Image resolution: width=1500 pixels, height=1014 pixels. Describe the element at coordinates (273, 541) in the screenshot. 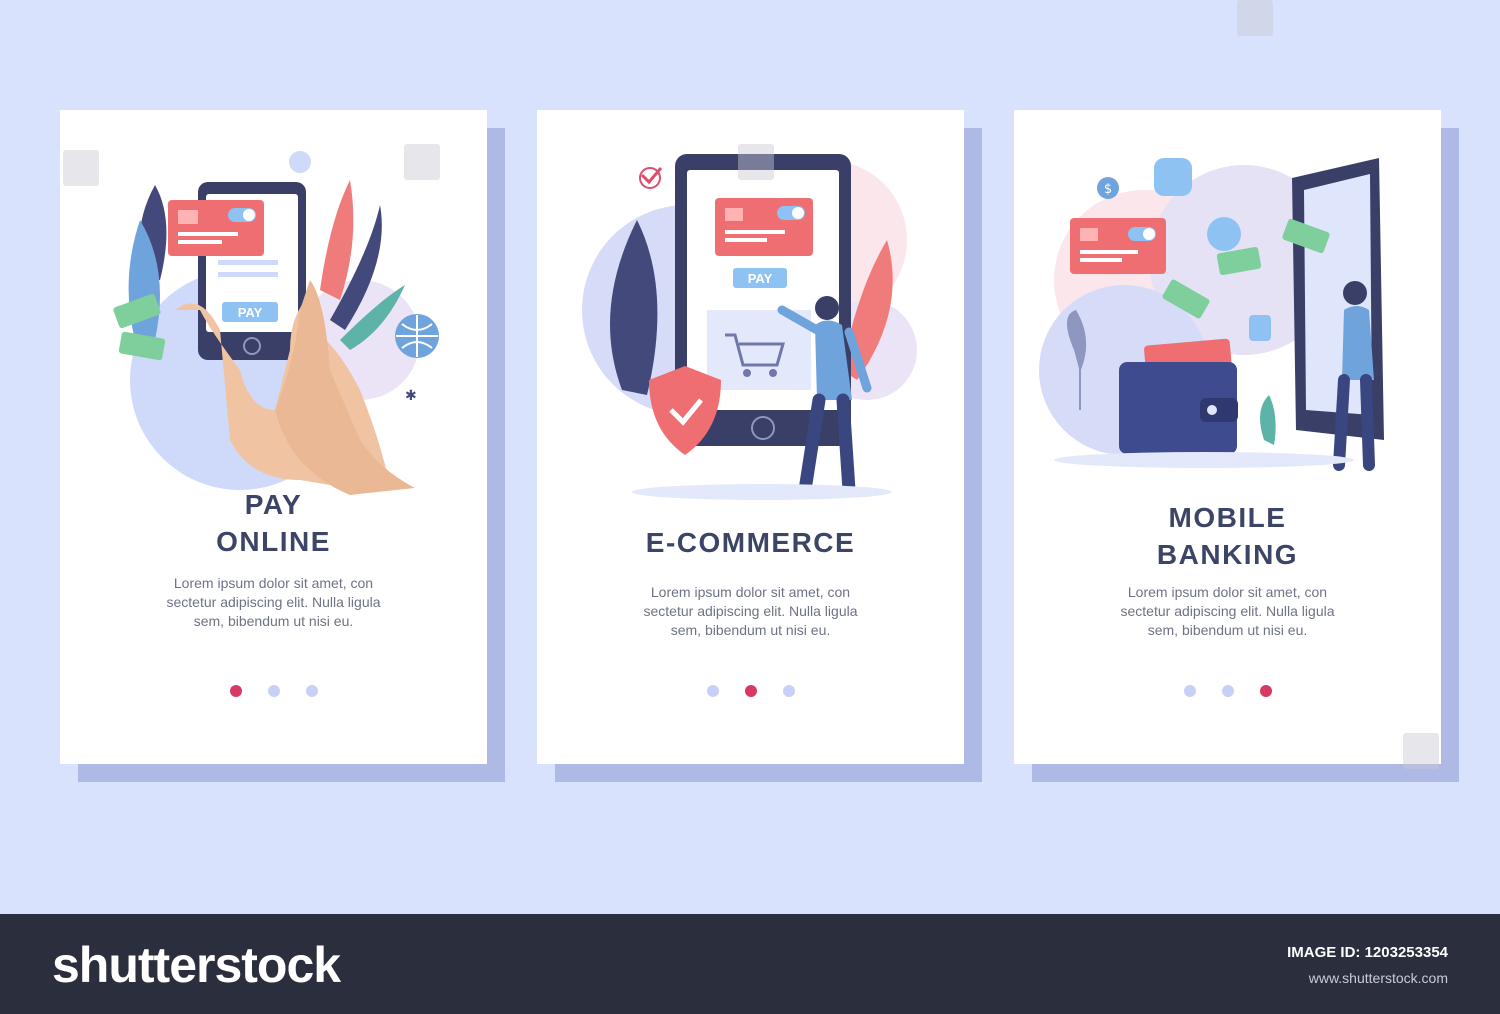

I see `card-title-line2: ONLINE` at that location.